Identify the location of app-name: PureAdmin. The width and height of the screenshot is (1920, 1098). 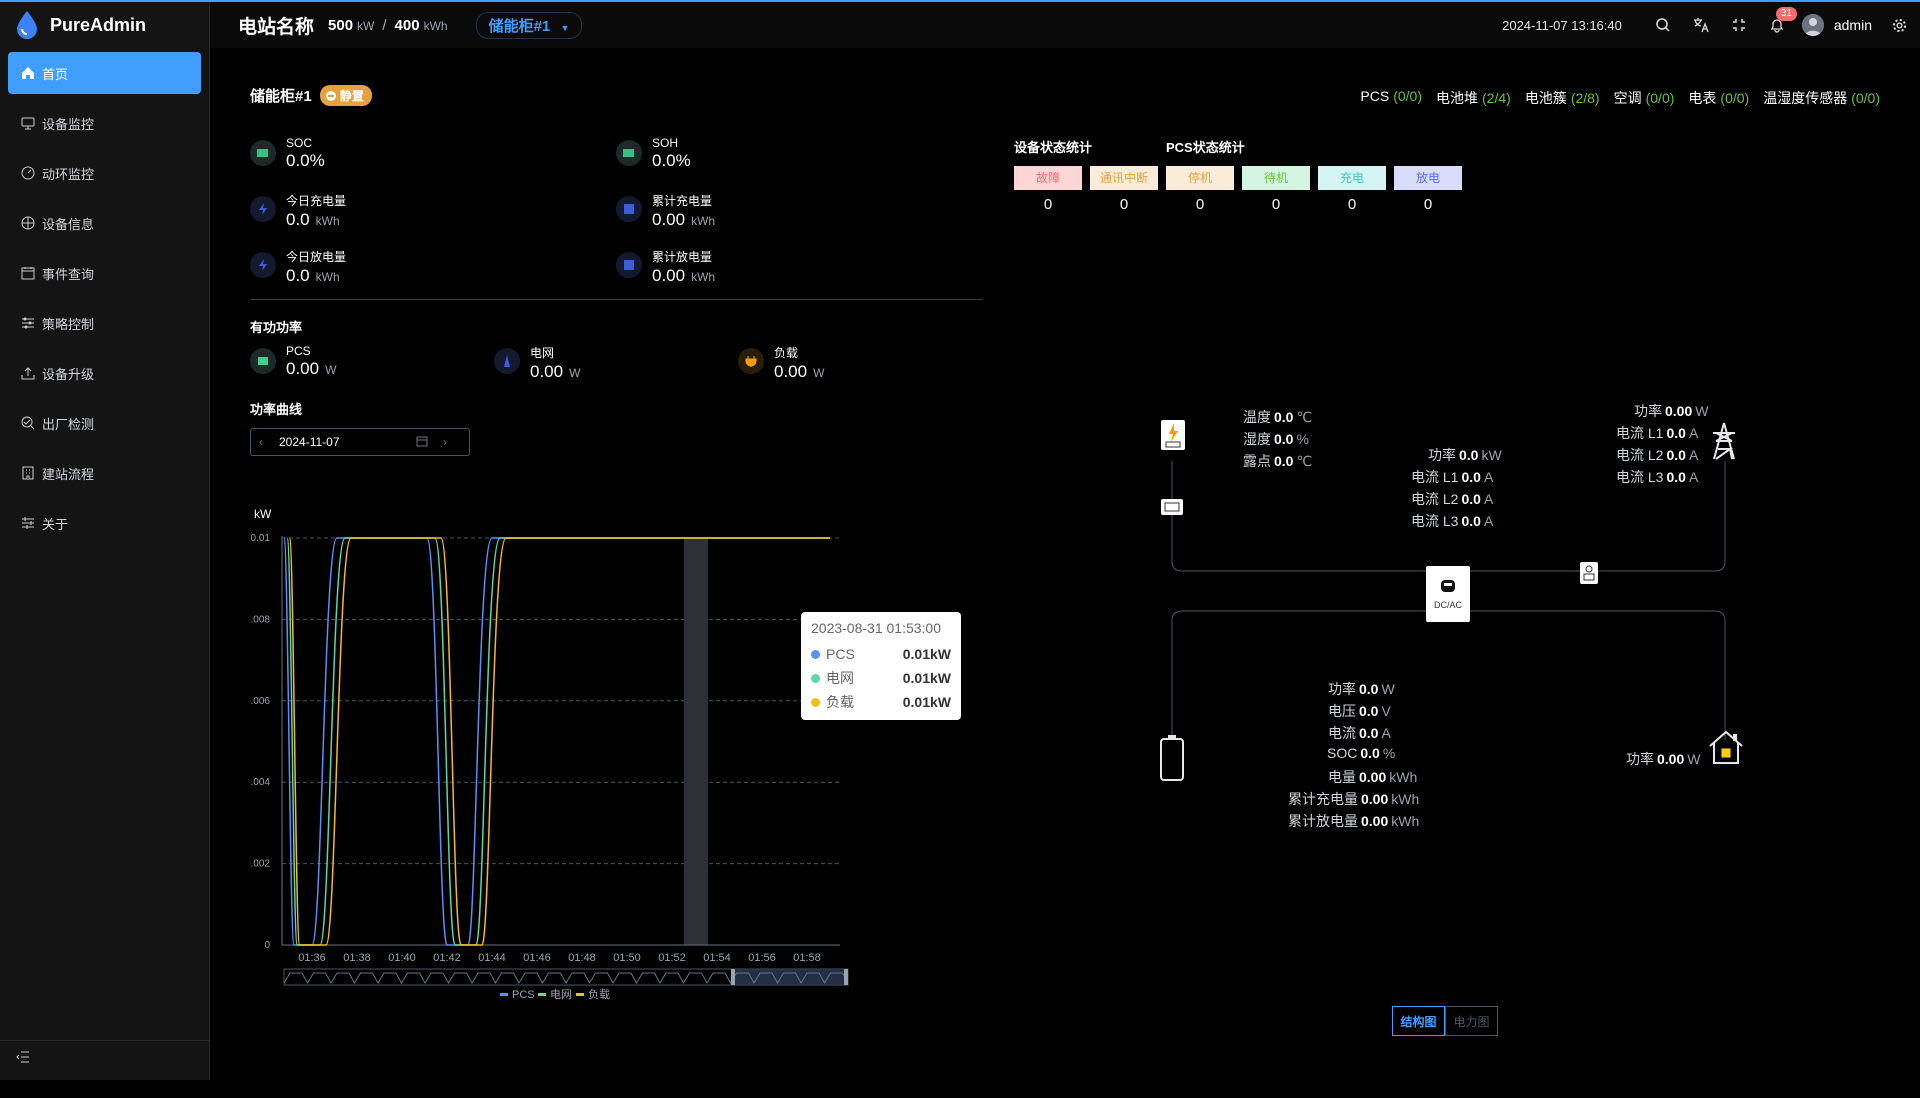
(98, 24).